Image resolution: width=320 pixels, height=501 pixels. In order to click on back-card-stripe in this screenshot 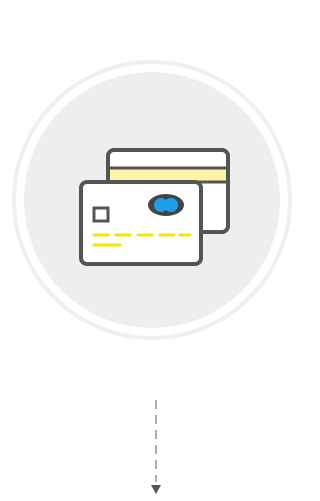, I will do `click(168, 175)`.